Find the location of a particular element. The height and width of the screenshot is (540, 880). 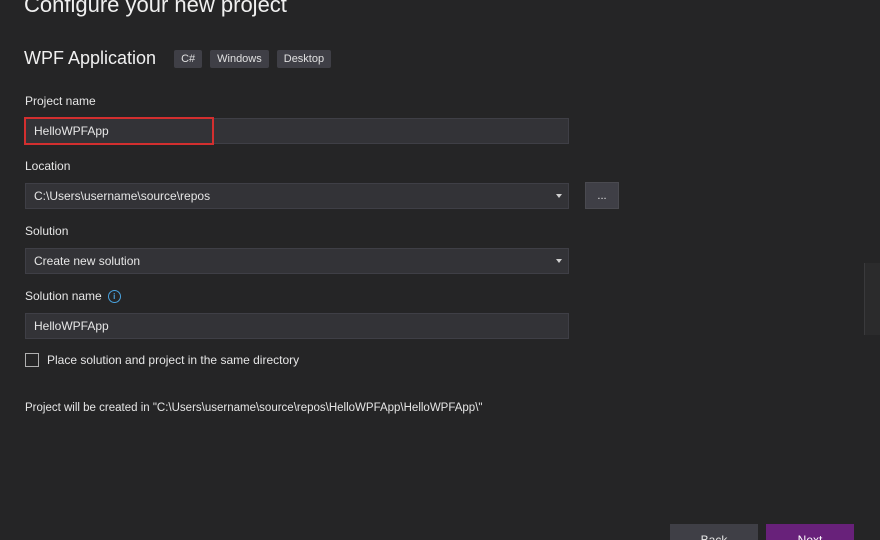

location-value: C:\Users\username\source\repos is located at coordinates (122, 196).